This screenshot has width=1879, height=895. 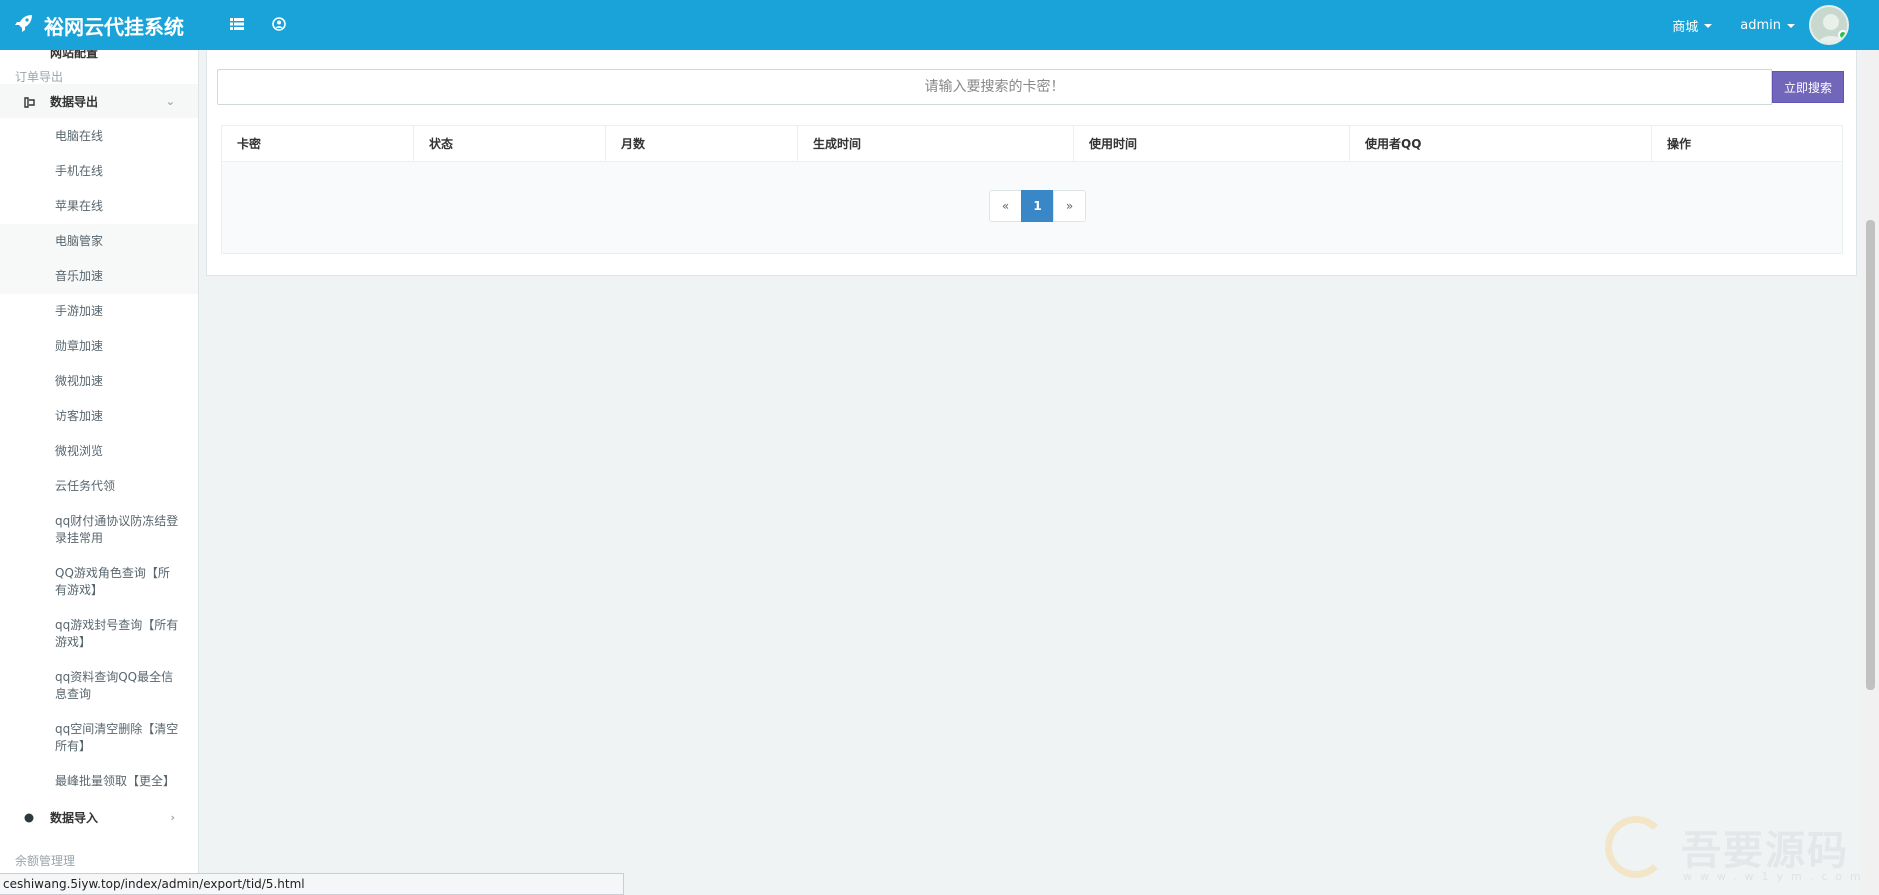 I want to click on chevron-right-icon: ›, so click(x=172, y=817).